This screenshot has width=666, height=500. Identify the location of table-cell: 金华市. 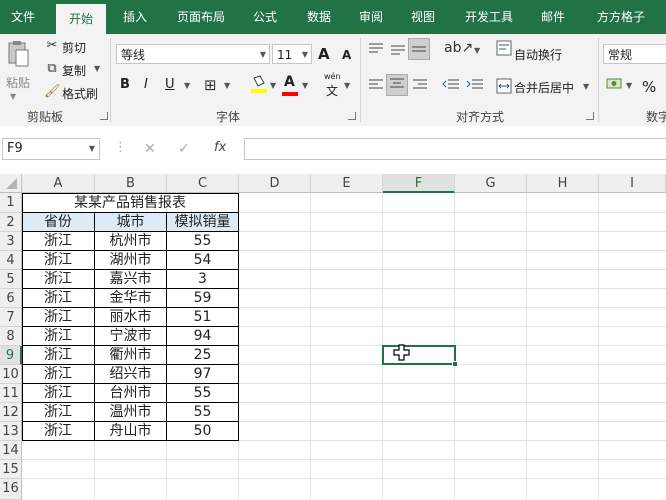
(131, 298).